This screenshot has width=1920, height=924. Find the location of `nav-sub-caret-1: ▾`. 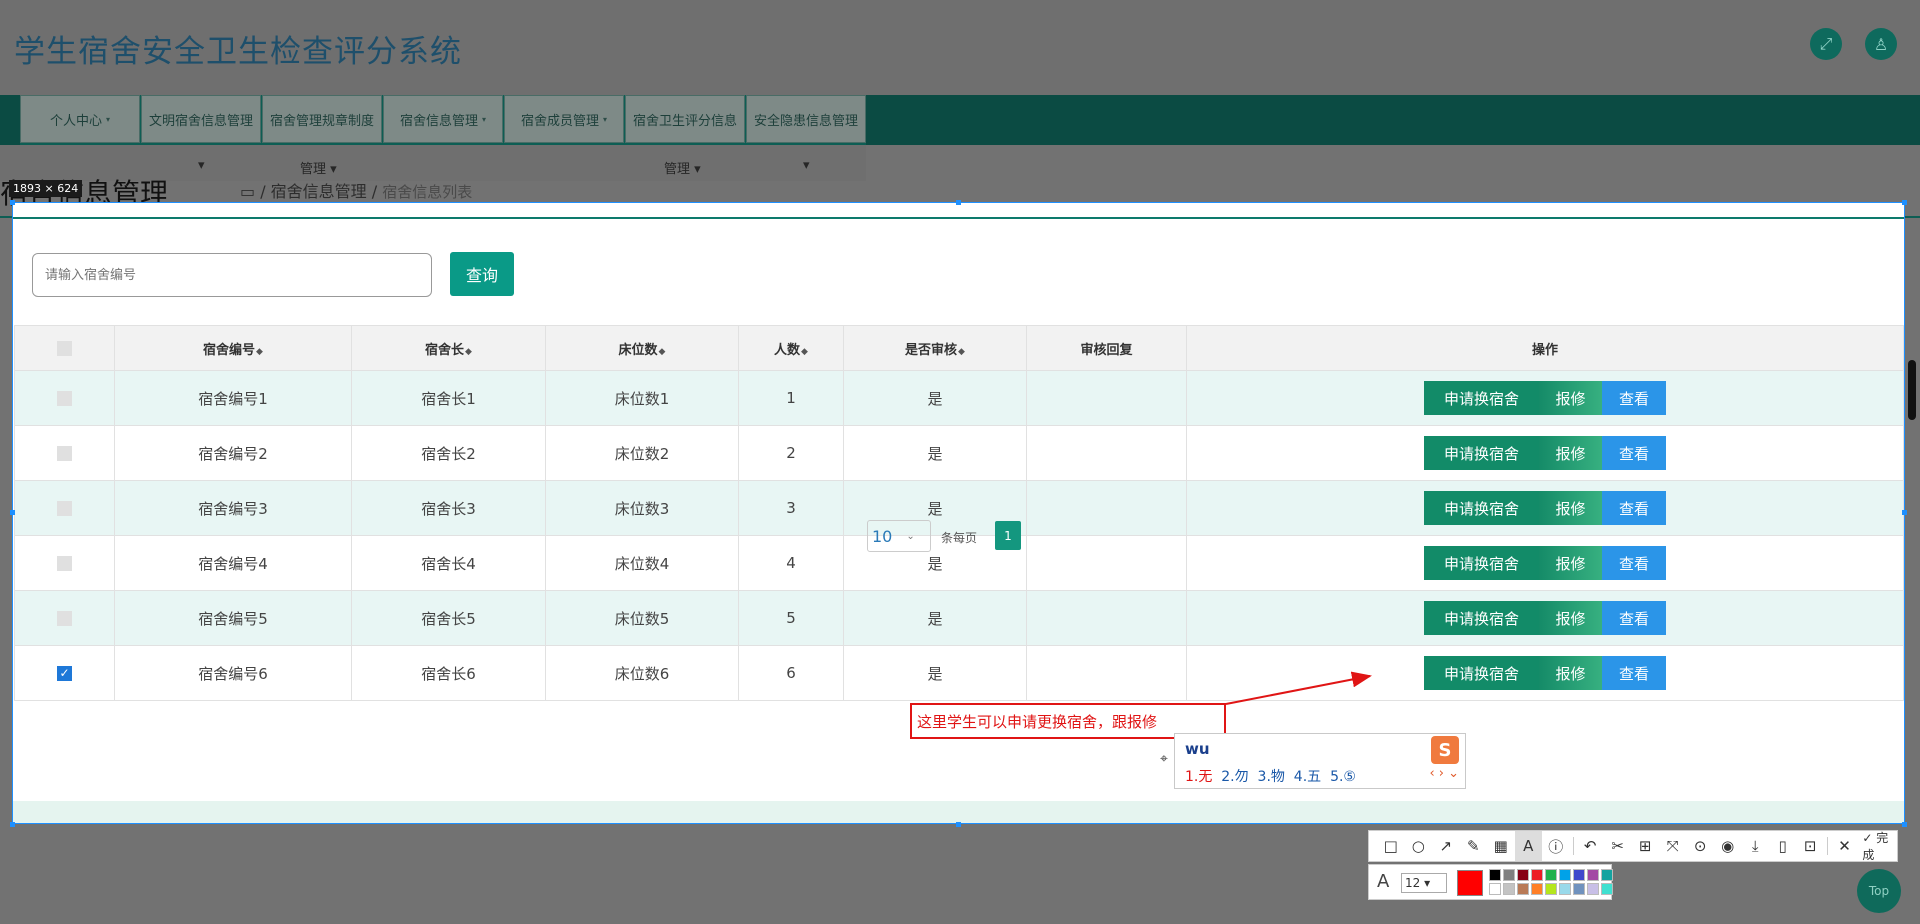

nav-sub-caret-1: ▾ is located at coordinates (201, 165).